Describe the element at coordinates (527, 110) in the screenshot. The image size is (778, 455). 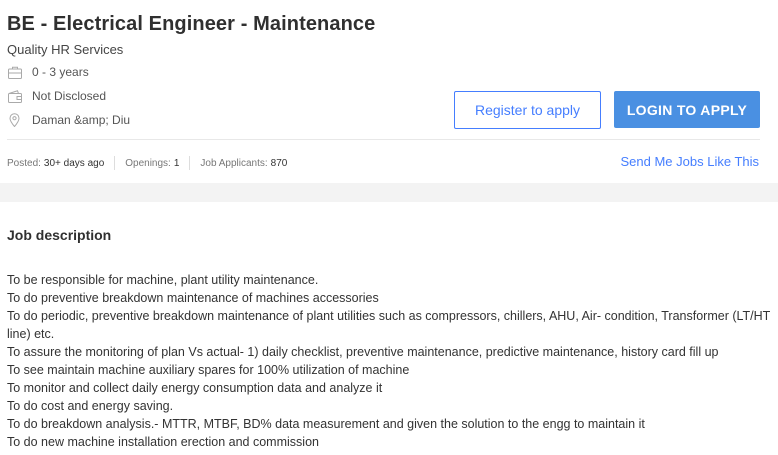
I see `register-to-apply-button: Register to apply` at that location.